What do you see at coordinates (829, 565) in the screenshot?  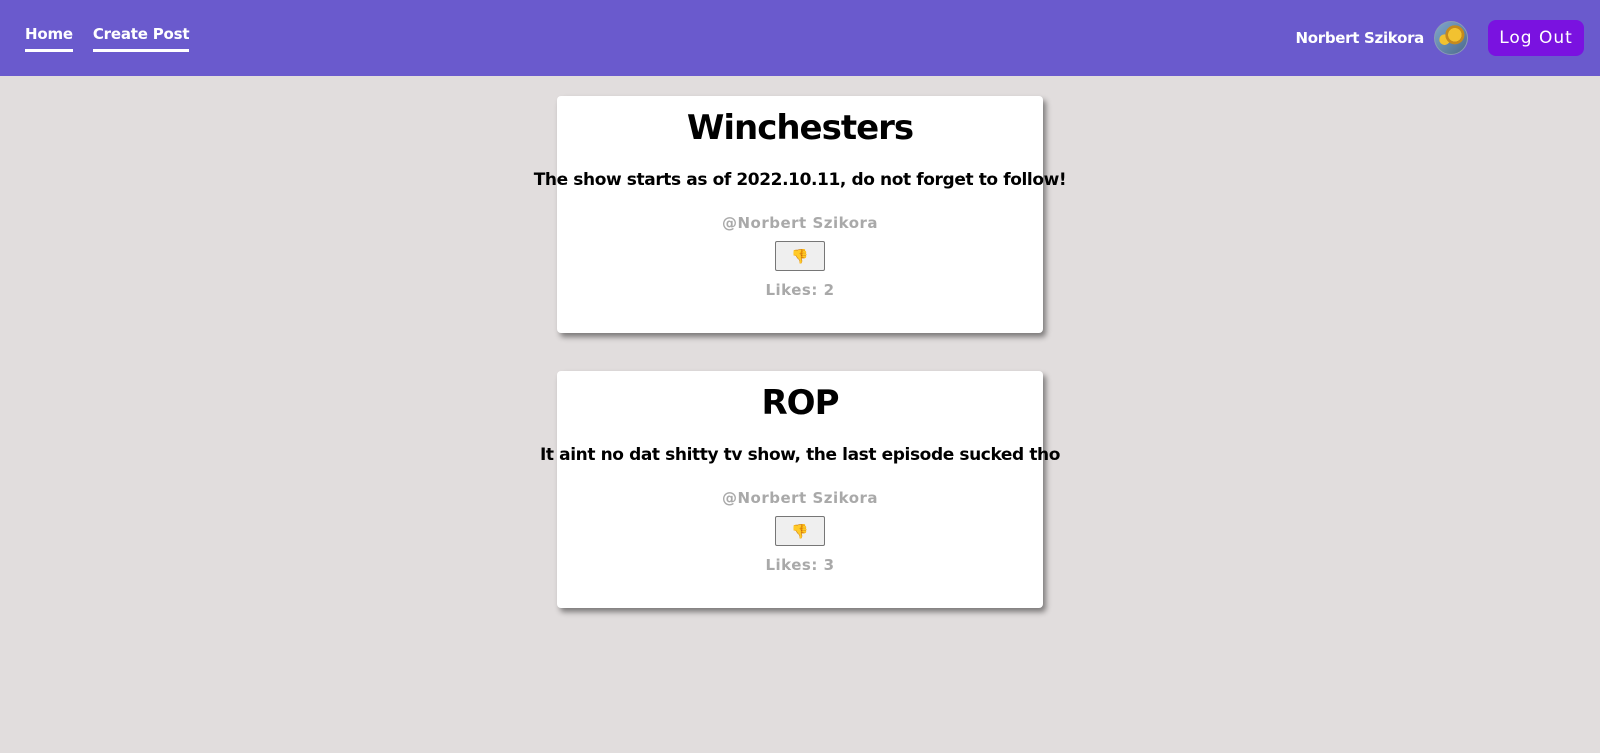 I see `likes-count: 3` at bounding box center [829, 565].